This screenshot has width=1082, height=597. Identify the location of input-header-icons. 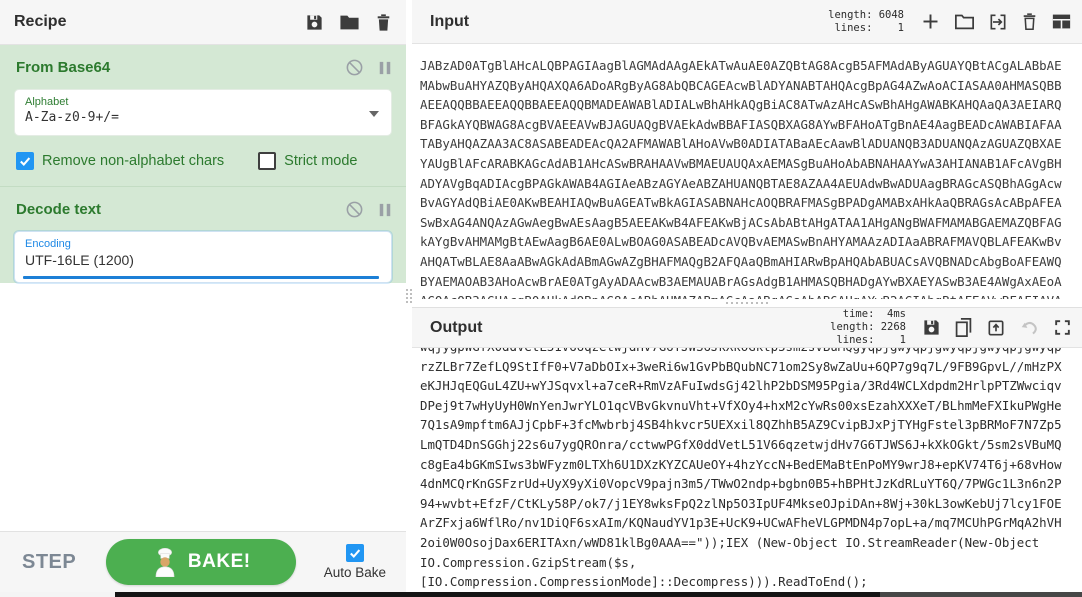
(996, 21).